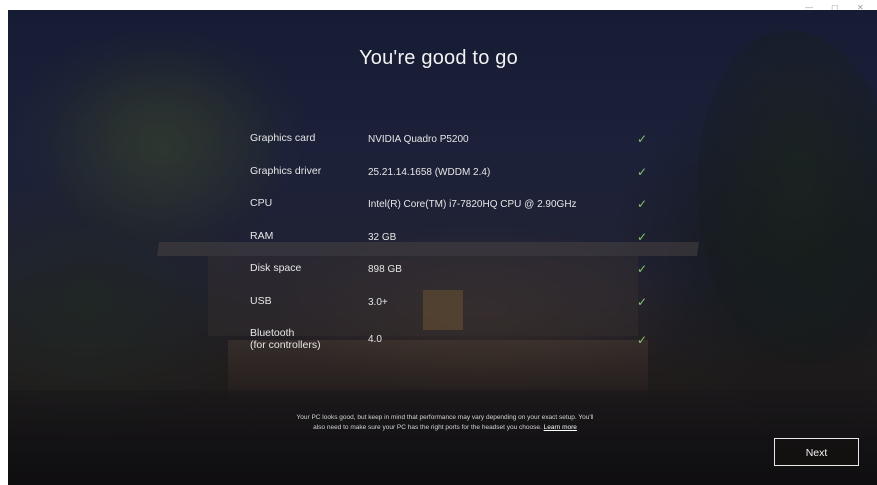 The width and height of the screenshot is (877, 485). I want to click on spec-label: RAM, so click(262, 235).